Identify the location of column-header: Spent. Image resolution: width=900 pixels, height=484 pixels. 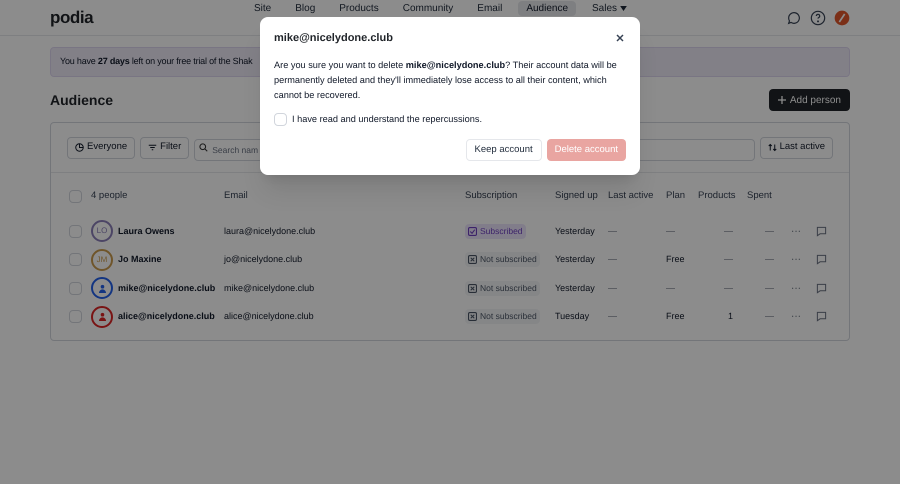
(760, 195).